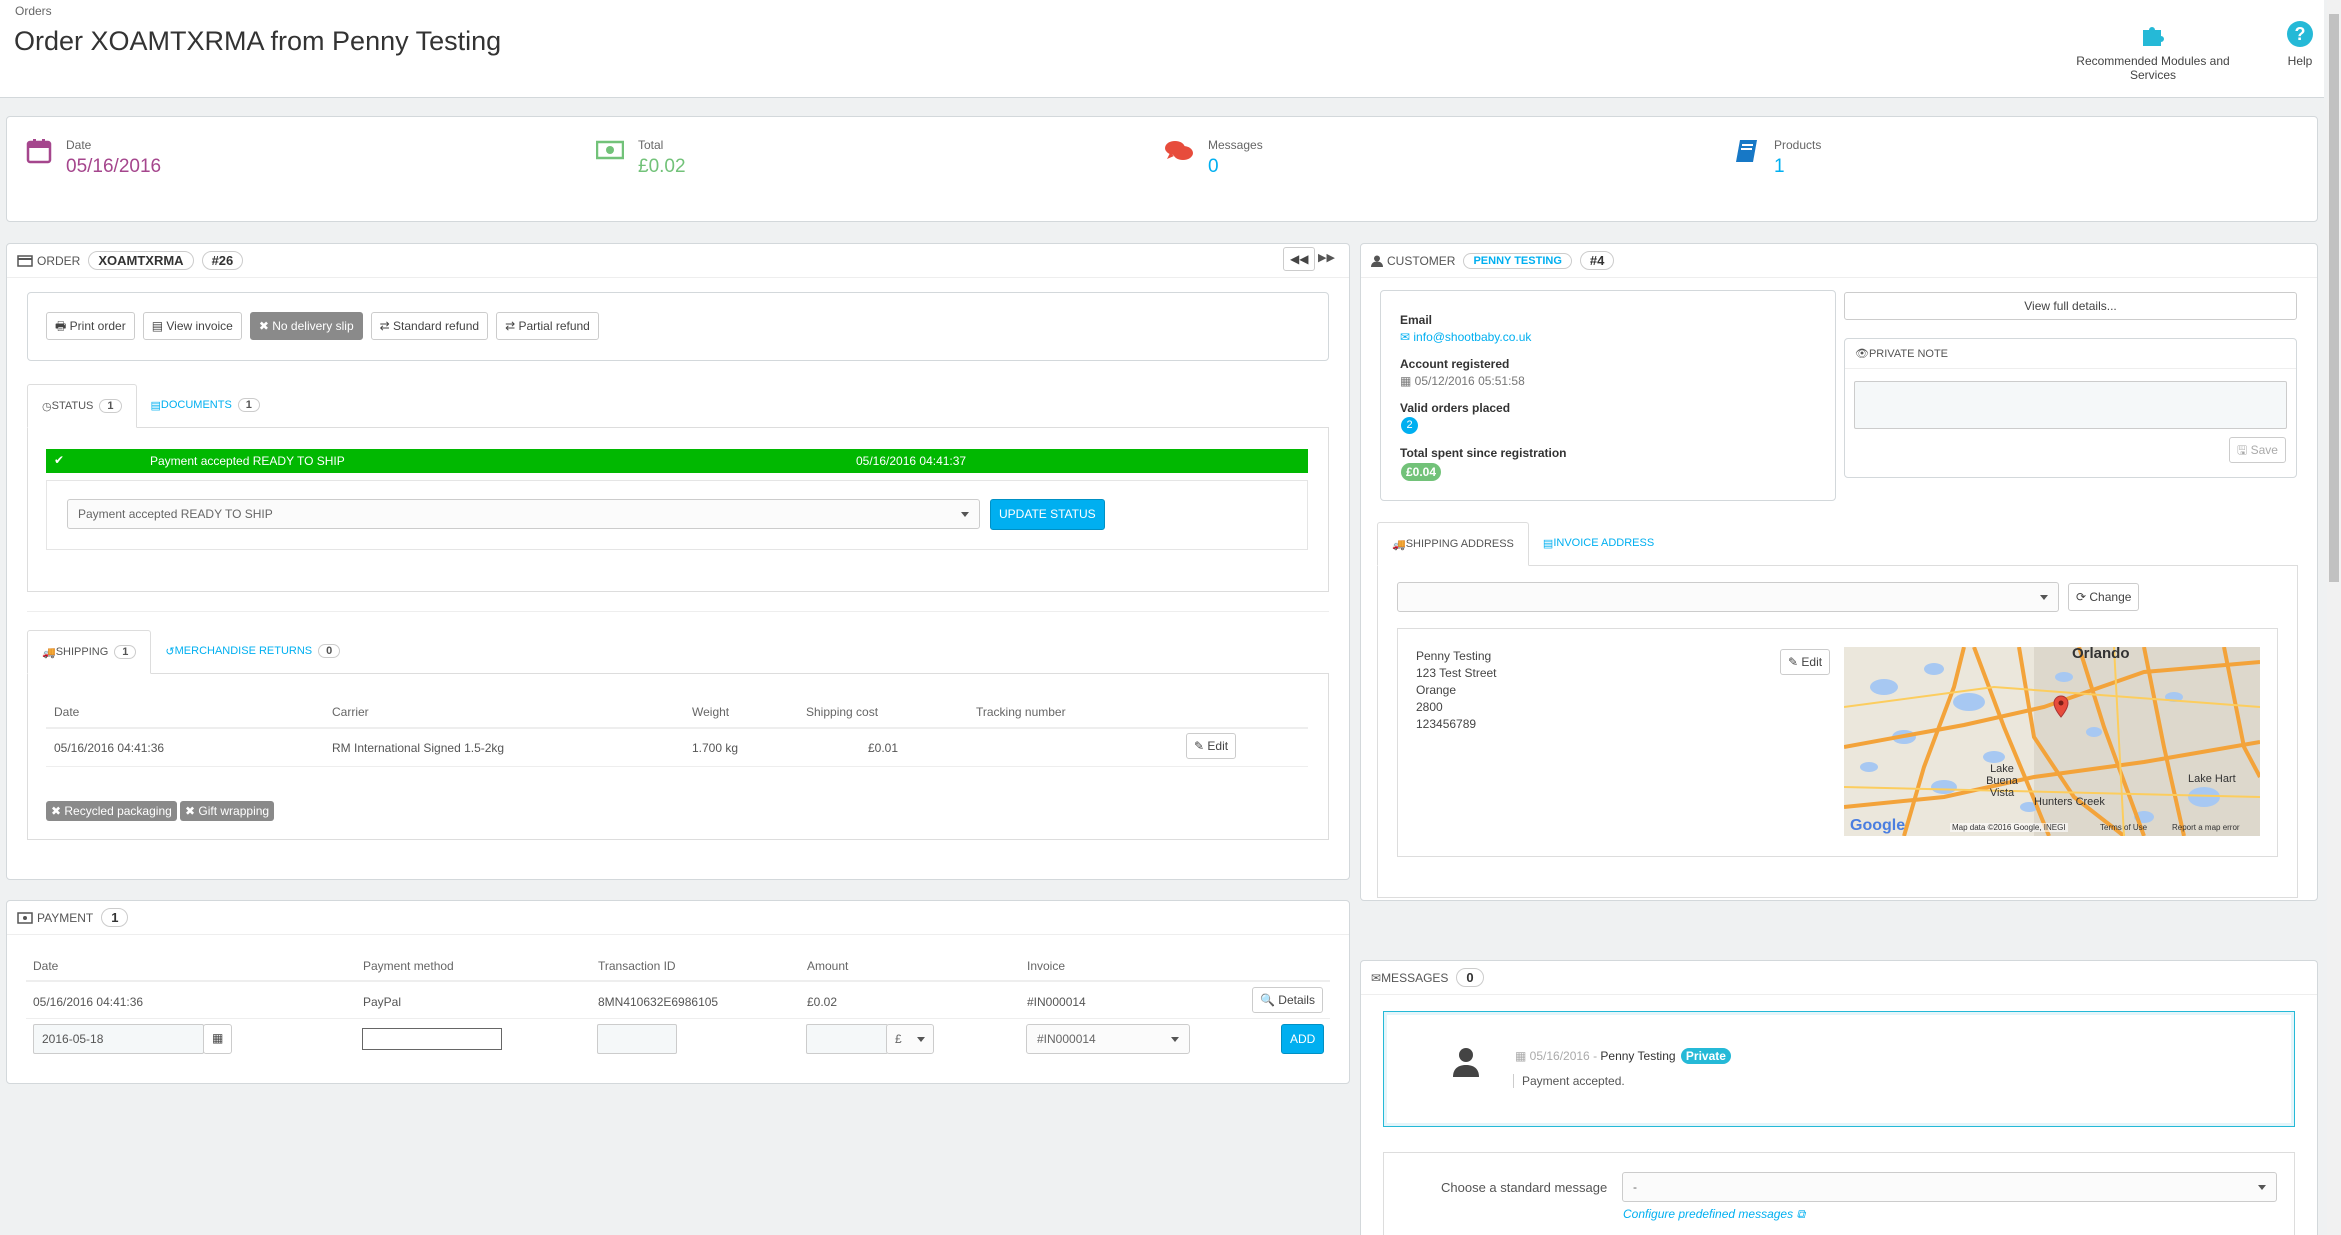 The image size is (2341, 1235). I want to click on tab-status: ◷ STATUS 1, so click(82, 406).